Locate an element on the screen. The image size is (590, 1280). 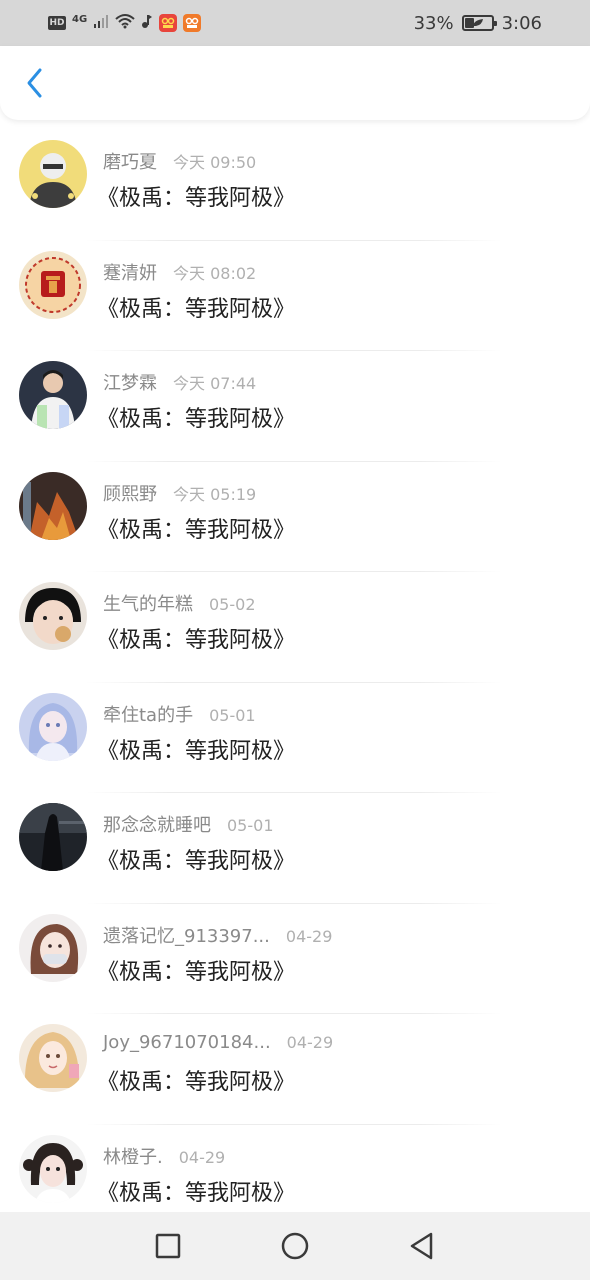
list-item: 牵住ta的手 05-01 《极禹：等我阿极》 is located at coordinates (295, 738).